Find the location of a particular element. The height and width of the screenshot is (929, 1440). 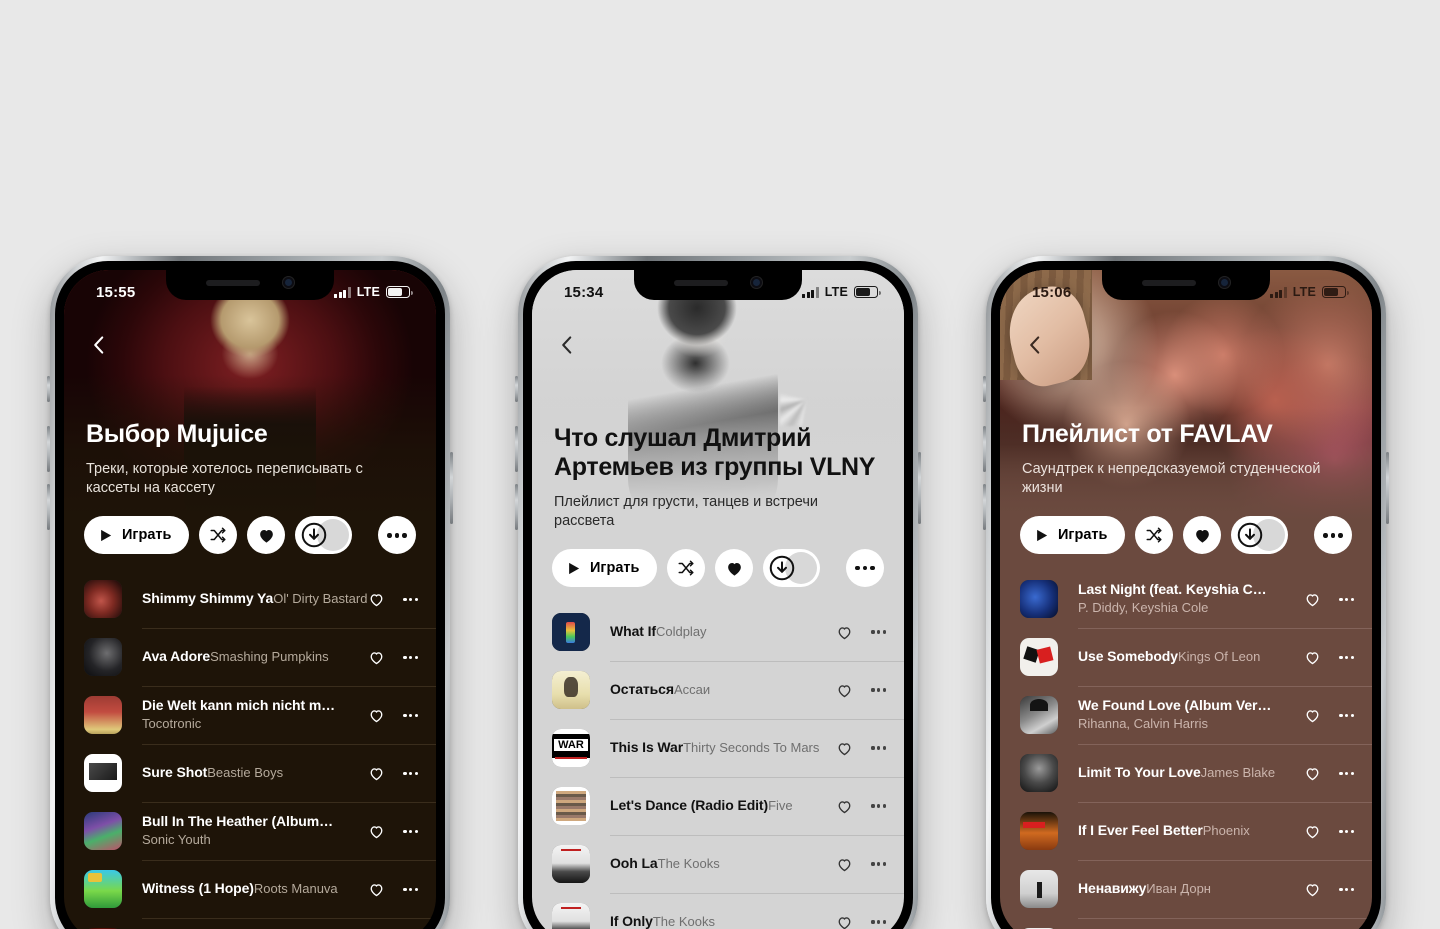

track-artist: Coldplay is located at coordinates (681, 632).